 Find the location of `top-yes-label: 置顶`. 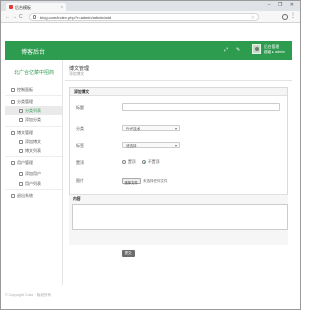

top-yes-label: 置顶 is located at coordinates (132, 162).